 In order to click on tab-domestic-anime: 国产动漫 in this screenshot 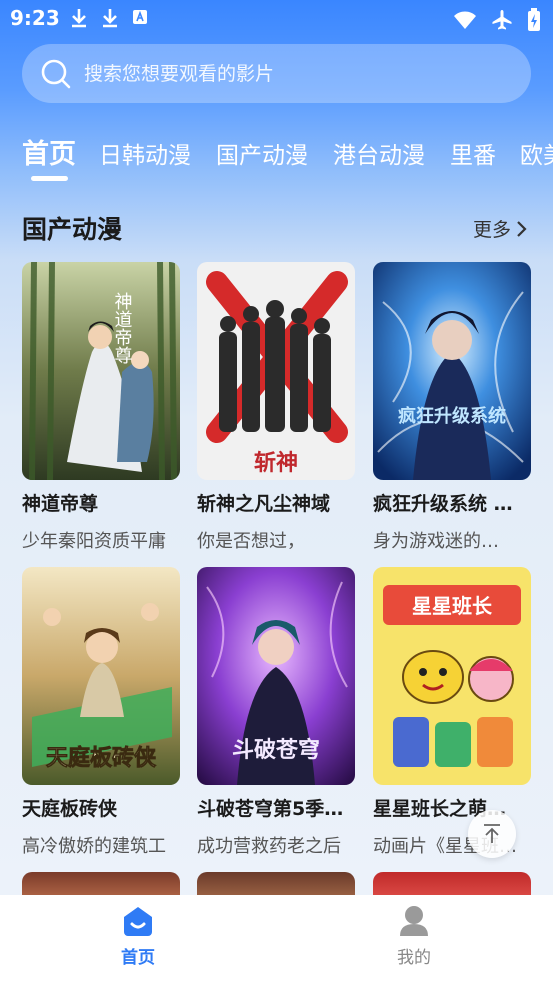, I will do `click(262, 153)`.